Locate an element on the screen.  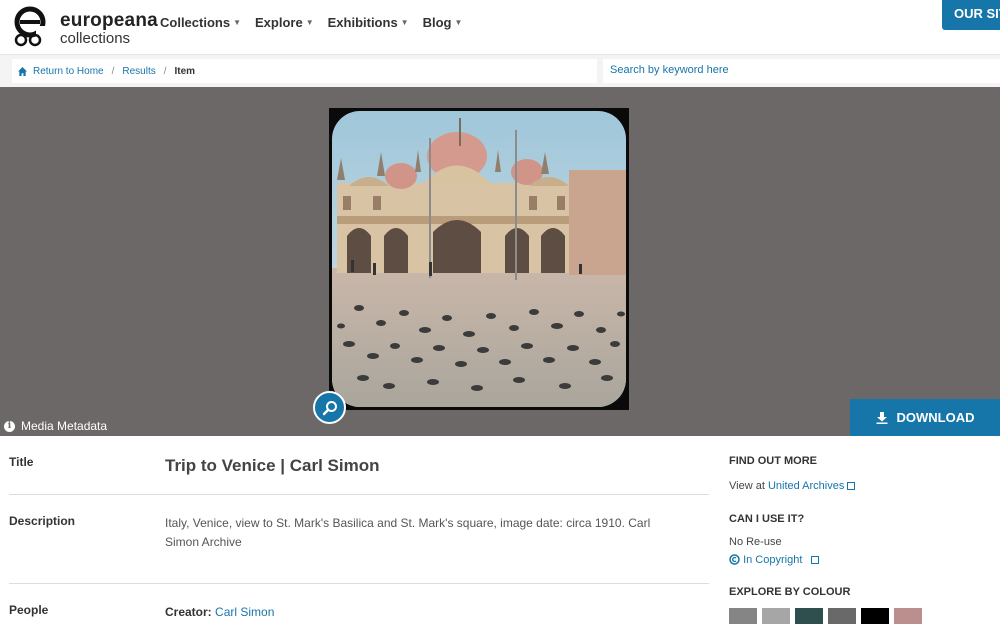
nav-exhibitions-label: Exhibitions is located at coordinates (362, 22).